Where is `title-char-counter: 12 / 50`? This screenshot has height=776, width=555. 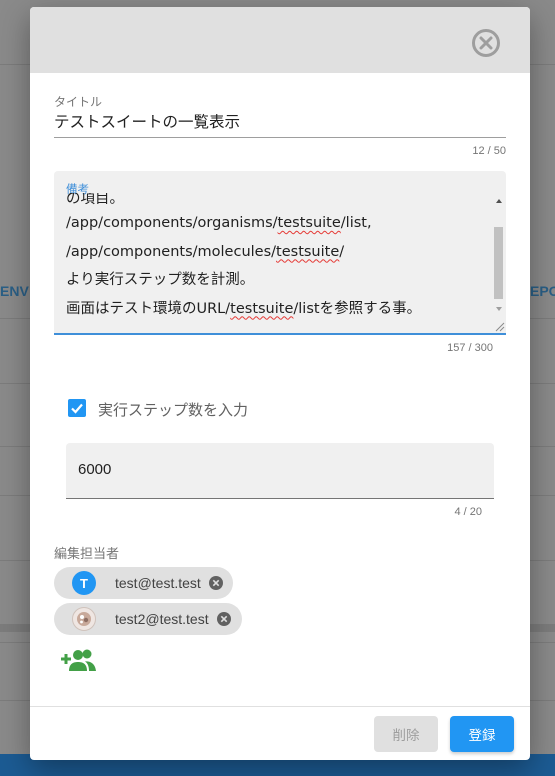 title-char-counter: 12 / 50 is located at coordinates (489, 151).